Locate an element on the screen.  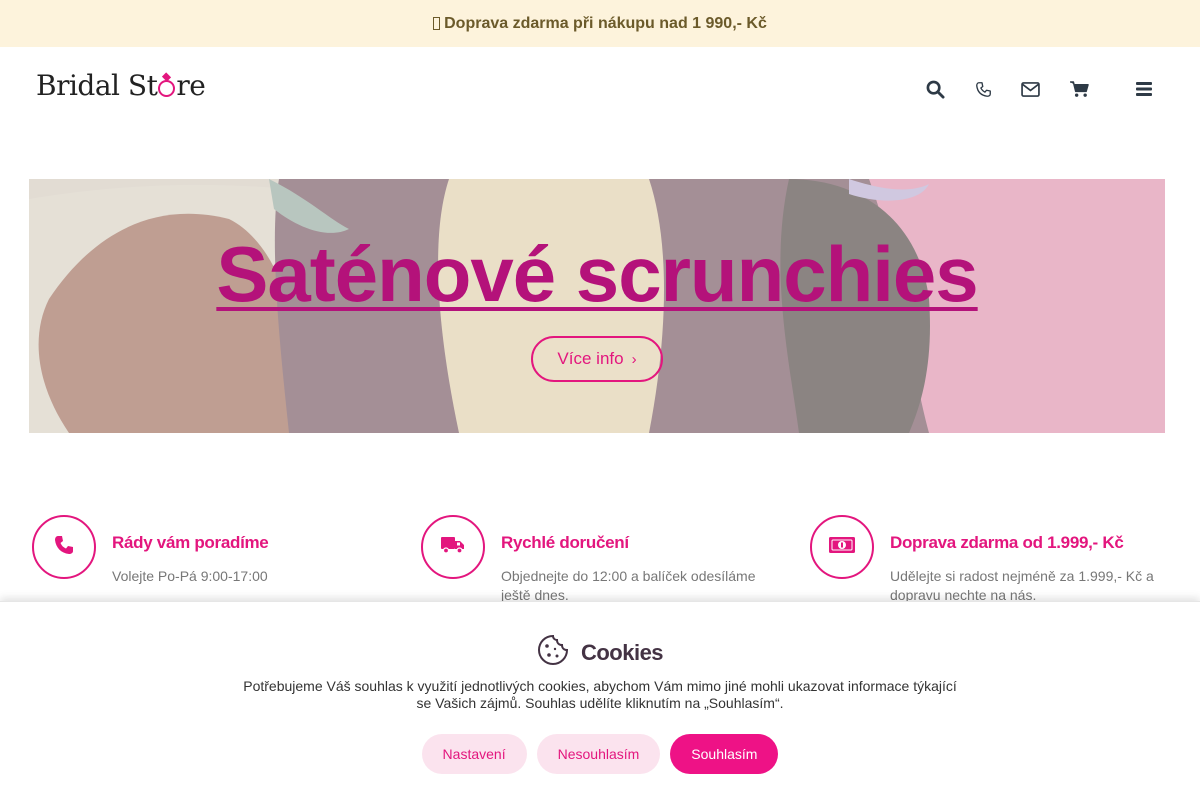
benefit-free-shipping-circle is located at coordinates (842, 547).